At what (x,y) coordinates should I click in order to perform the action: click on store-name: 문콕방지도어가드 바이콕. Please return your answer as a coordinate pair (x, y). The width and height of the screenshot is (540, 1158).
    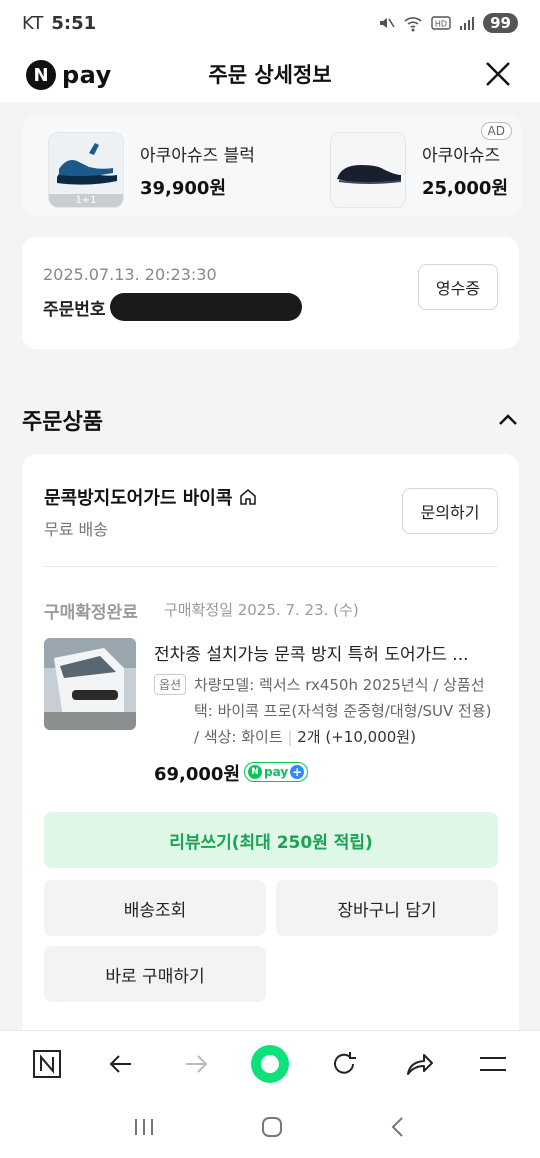
    Looking at the image, I should click on (151, 497).